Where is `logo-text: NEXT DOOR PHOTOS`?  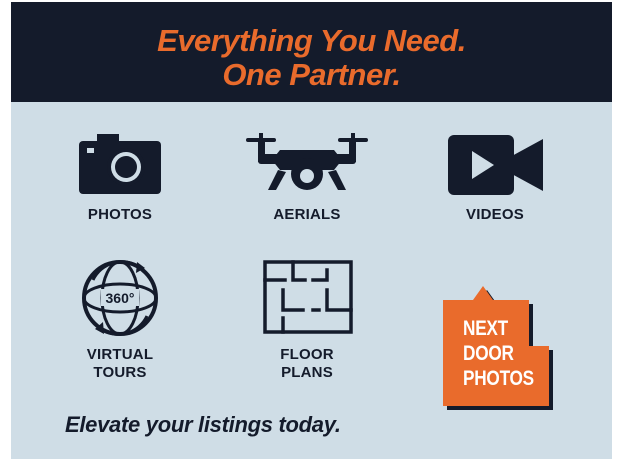 logo-text: NEXT DOOR PHOTOS is located at coordinates (498, 353).